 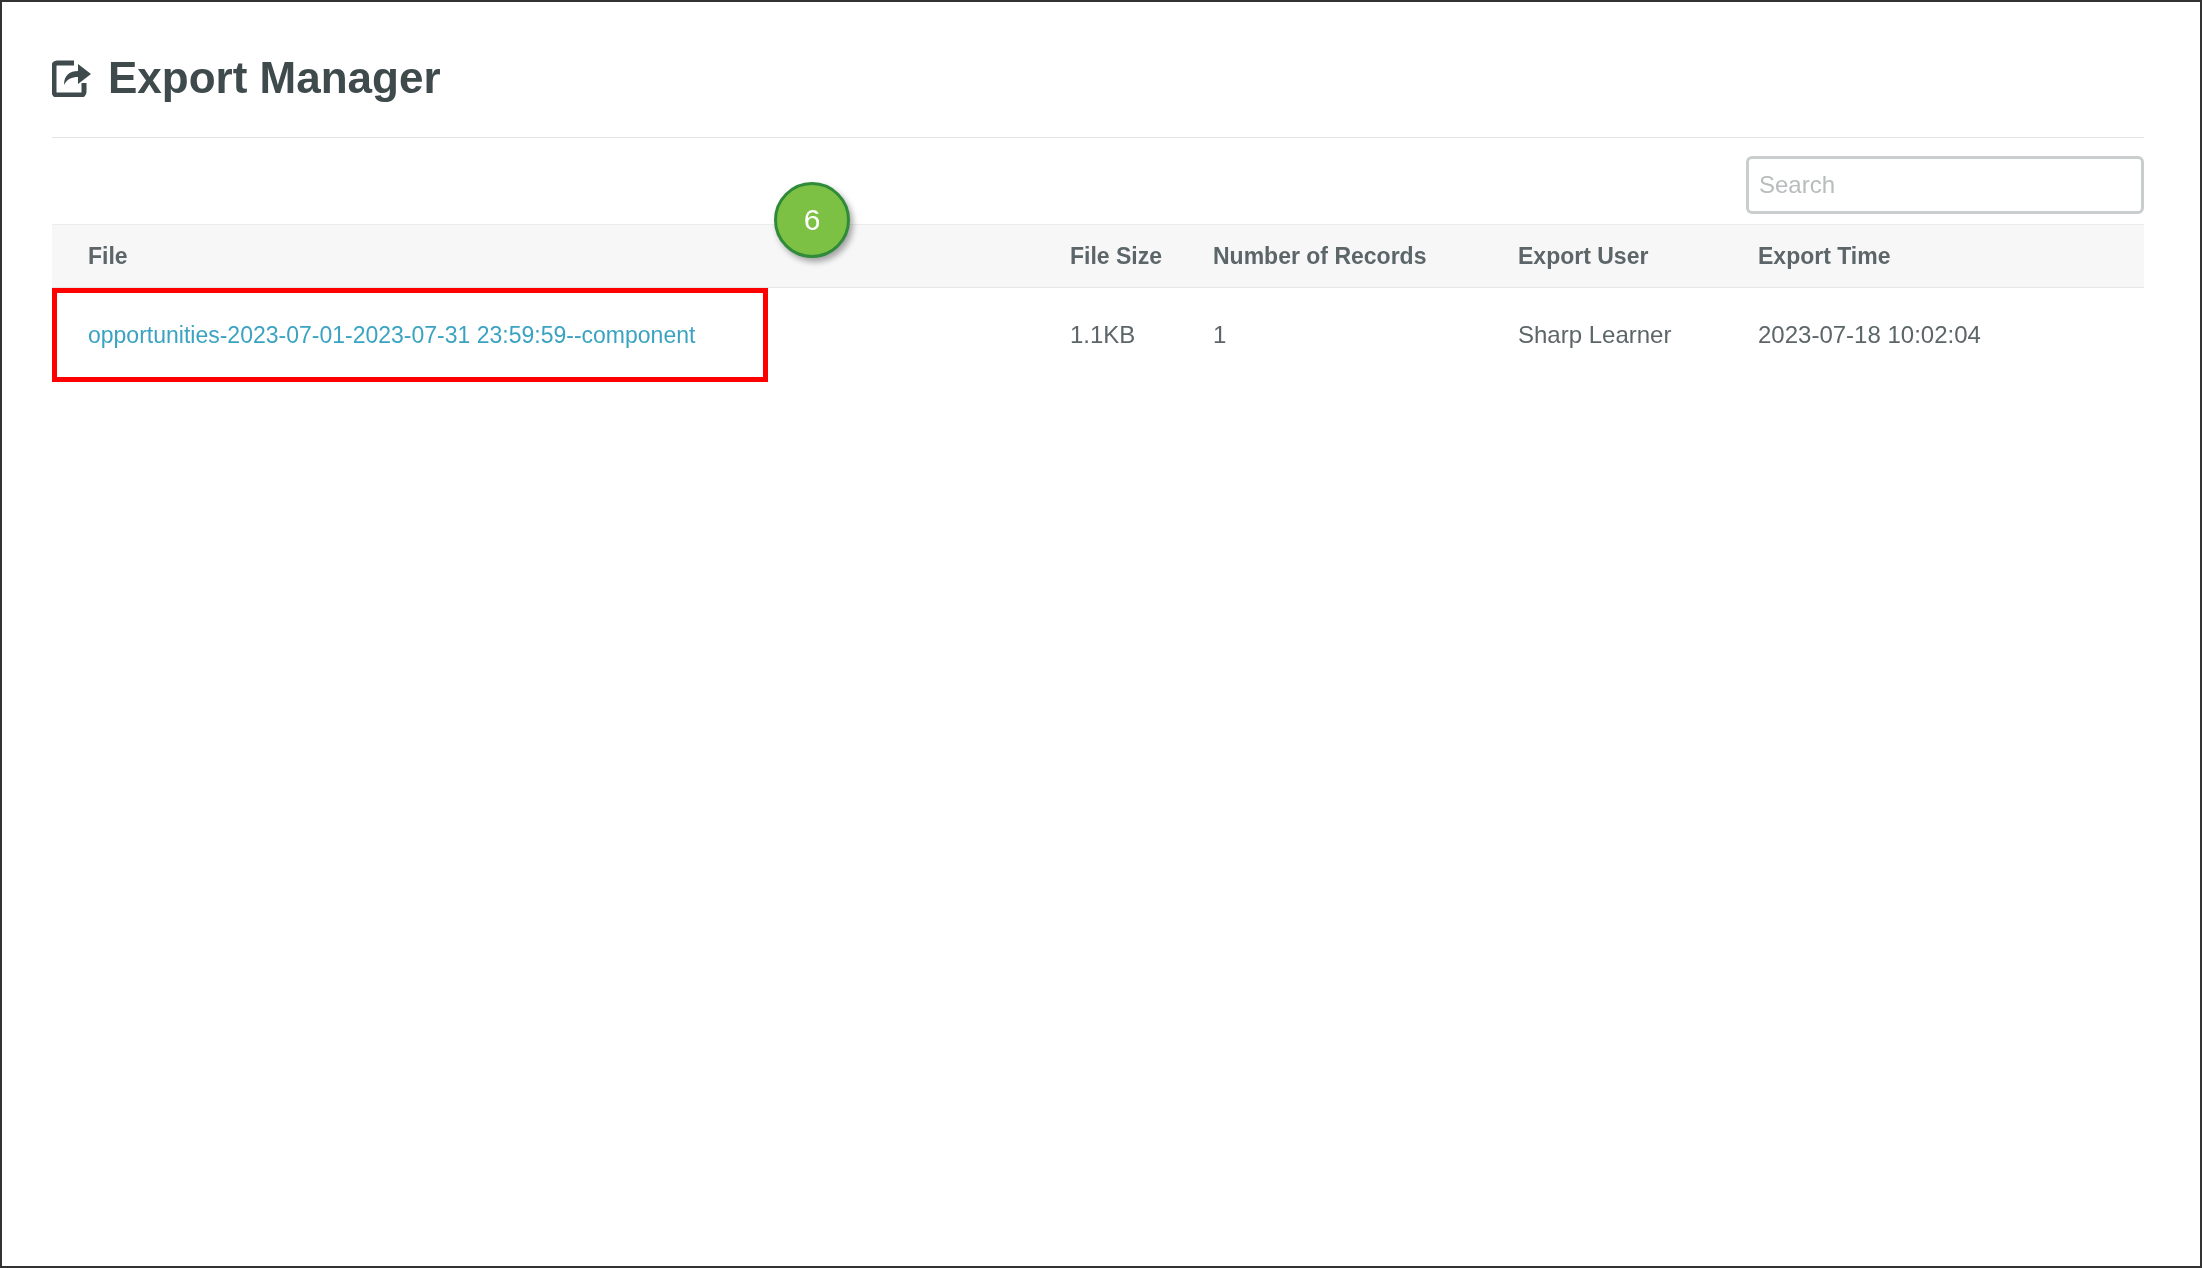 I want to click on column-header: Export User, so click(x=1602, y=256).